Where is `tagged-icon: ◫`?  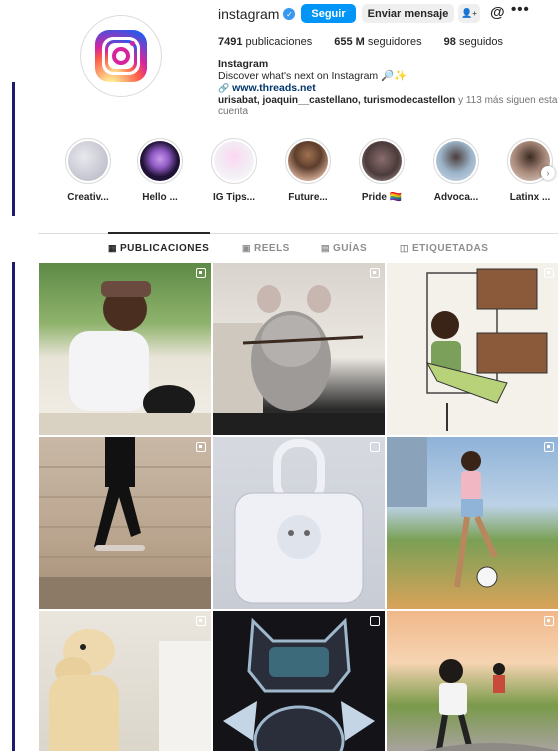 tagged-icon: ◫ is located at coordinates (405, 248).